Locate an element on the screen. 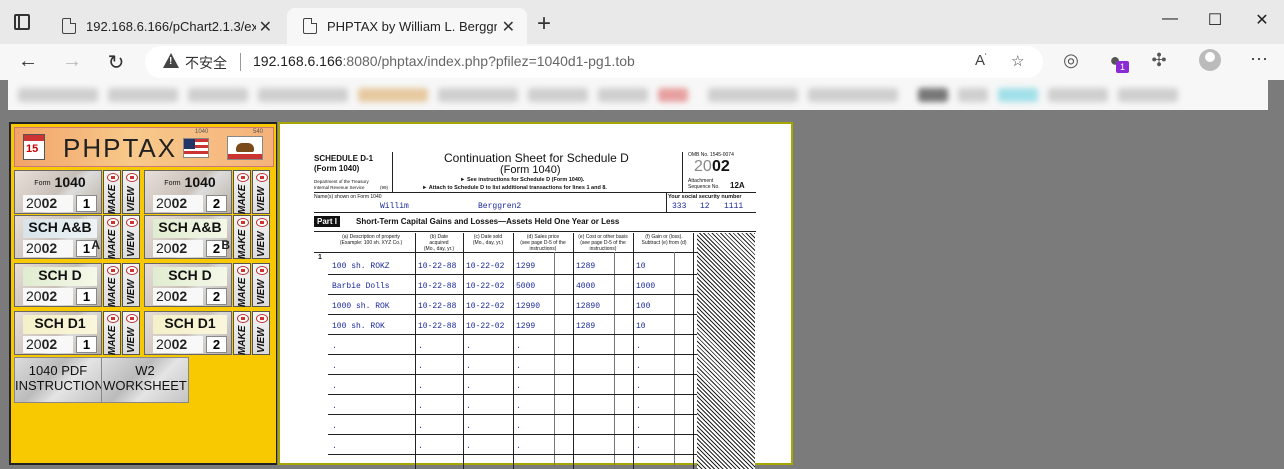 This screenshot has height=469, width=1284. w2-worksheet-button: W2 WORKSHEET is located at coordinates (145, 380).